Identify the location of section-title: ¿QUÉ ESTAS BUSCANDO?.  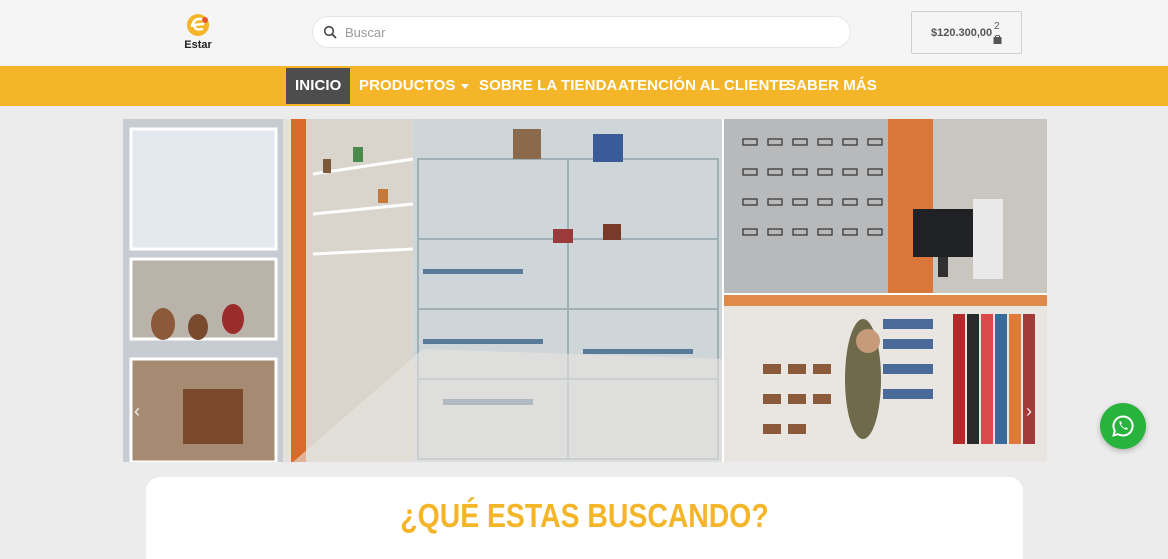
(584, 515).